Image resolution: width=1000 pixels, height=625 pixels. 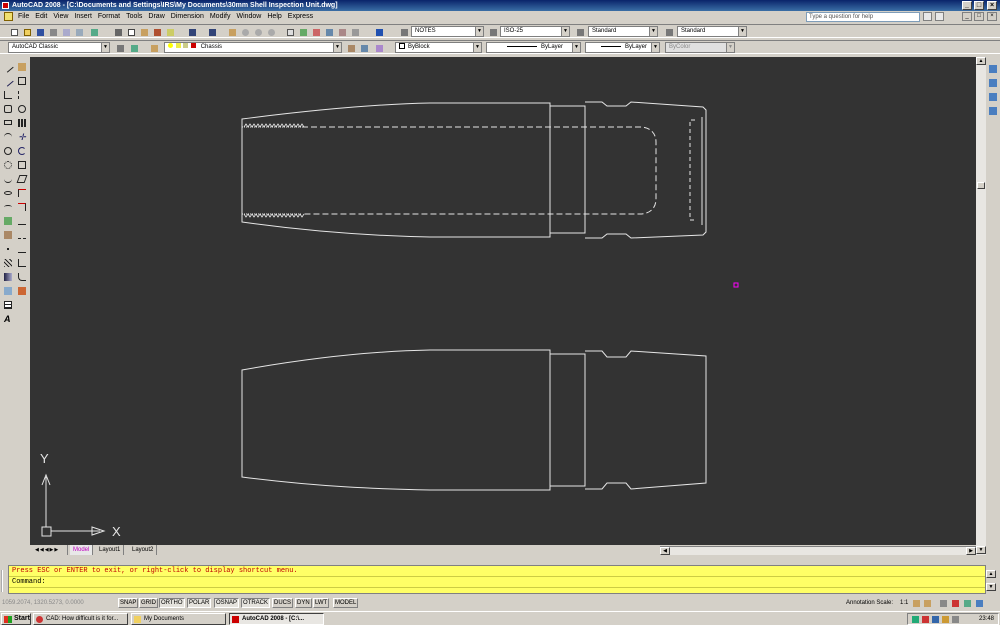 I want to click on dashboard-icon, so click(x=993, y=69).